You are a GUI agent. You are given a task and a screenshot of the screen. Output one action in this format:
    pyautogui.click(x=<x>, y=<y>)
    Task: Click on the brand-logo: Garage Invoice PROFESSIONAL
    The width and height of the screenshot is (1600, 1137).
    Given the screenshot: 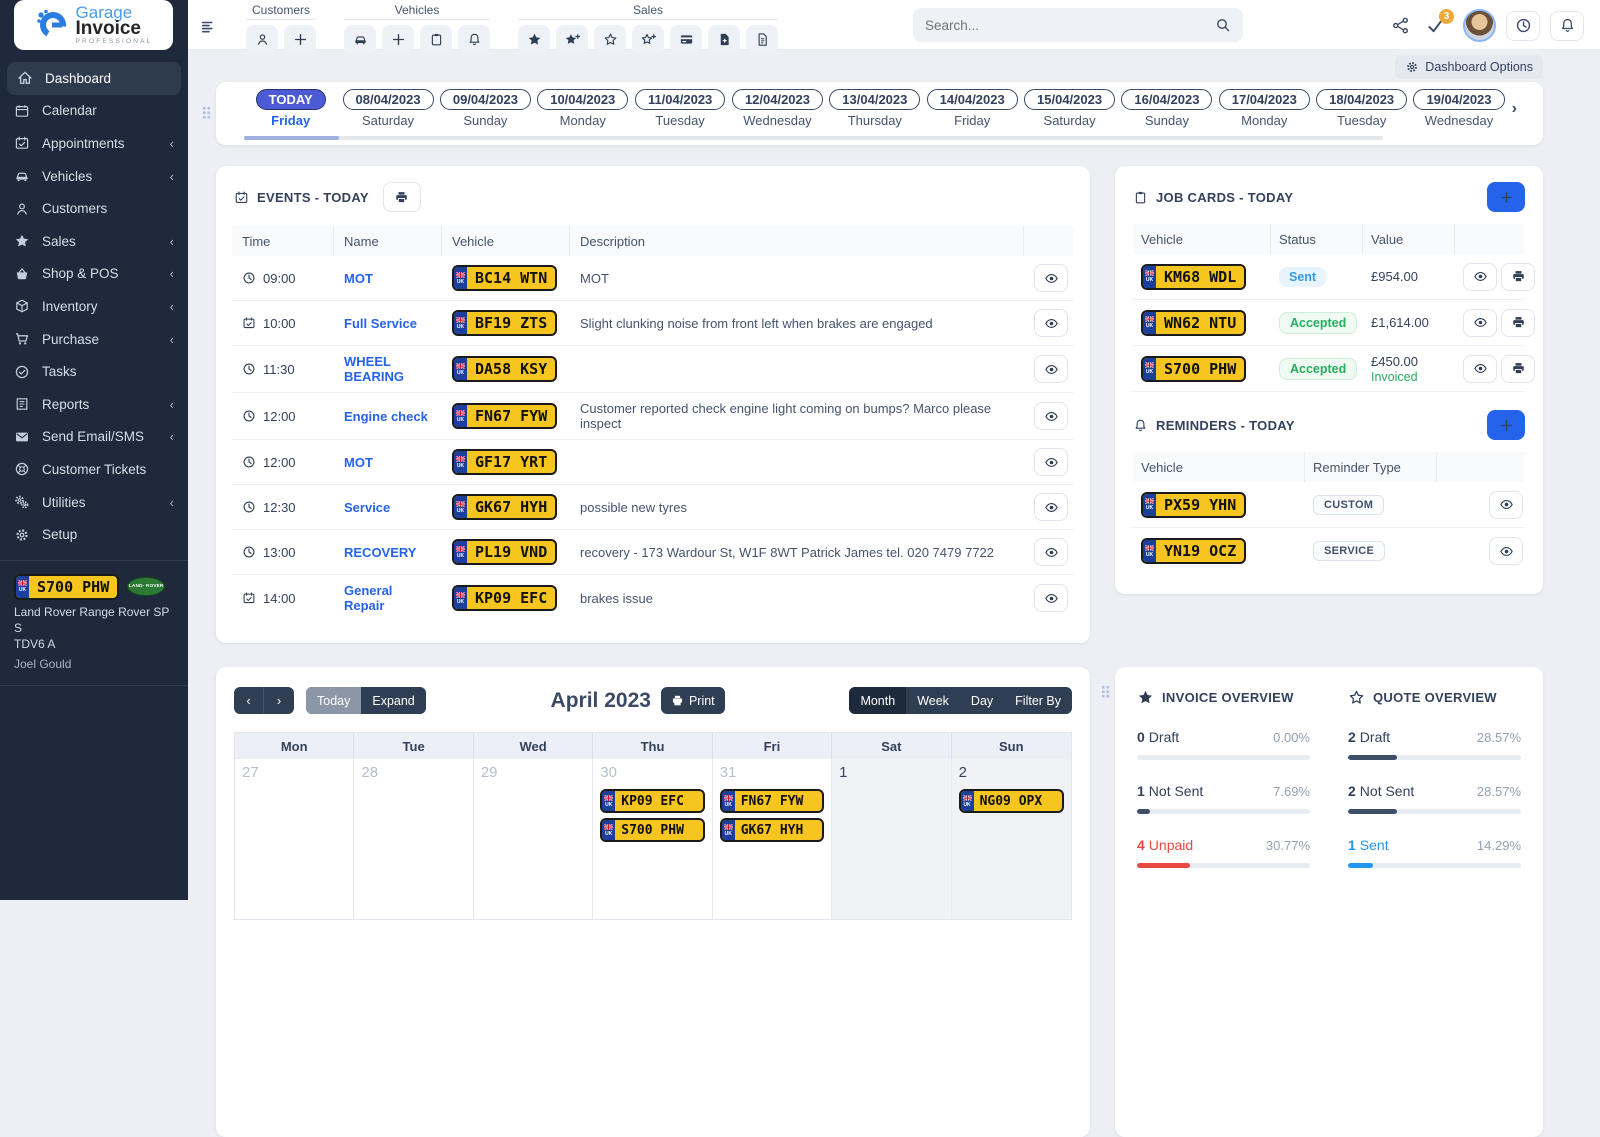 What is the action you would take?
    pyautogui.click(x=93, y=25)
    